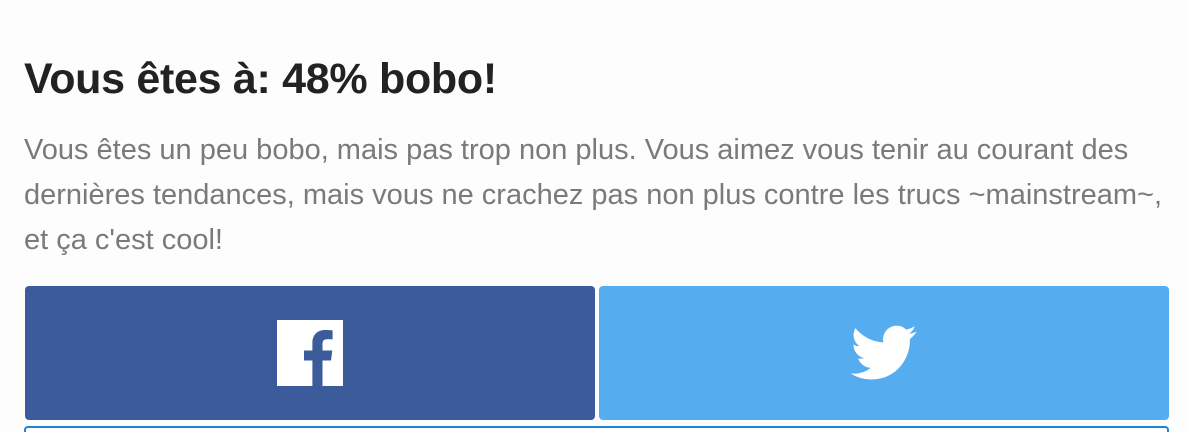 The width and height of the screenshot is (1189, 432). I want to click on next-section-box, so click(596, 429).